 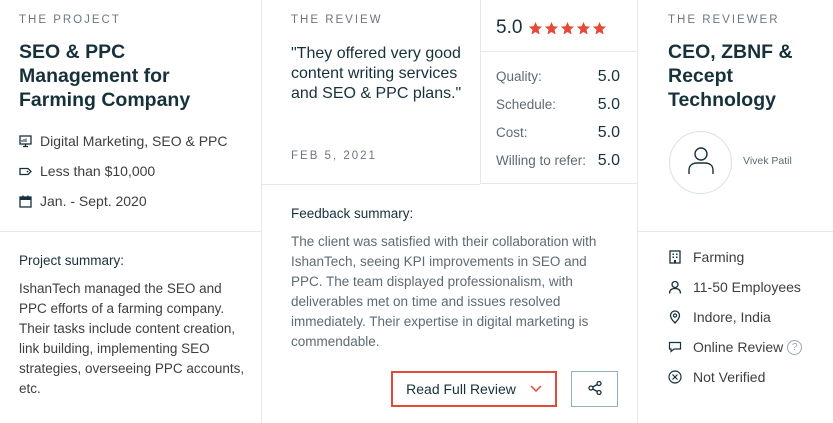 What do you see at coordinates (675, 347) in the screenshot?
I see `chat-bubble-icon` at bounding box center [675, 347].